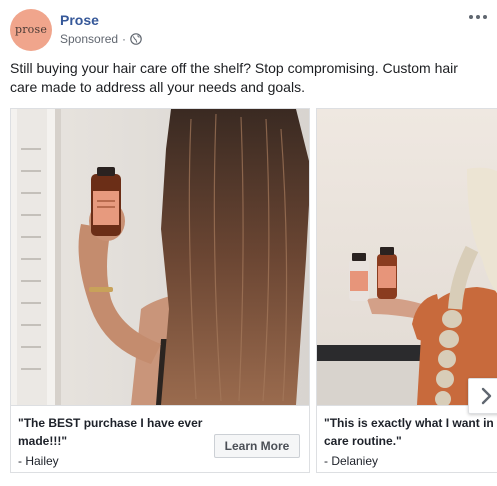 This screenshot has height=486, width=497. Describe the element at coordinates (351, 461) in the screenshot. I see `testimonial-author: - Delaniey` at that location.